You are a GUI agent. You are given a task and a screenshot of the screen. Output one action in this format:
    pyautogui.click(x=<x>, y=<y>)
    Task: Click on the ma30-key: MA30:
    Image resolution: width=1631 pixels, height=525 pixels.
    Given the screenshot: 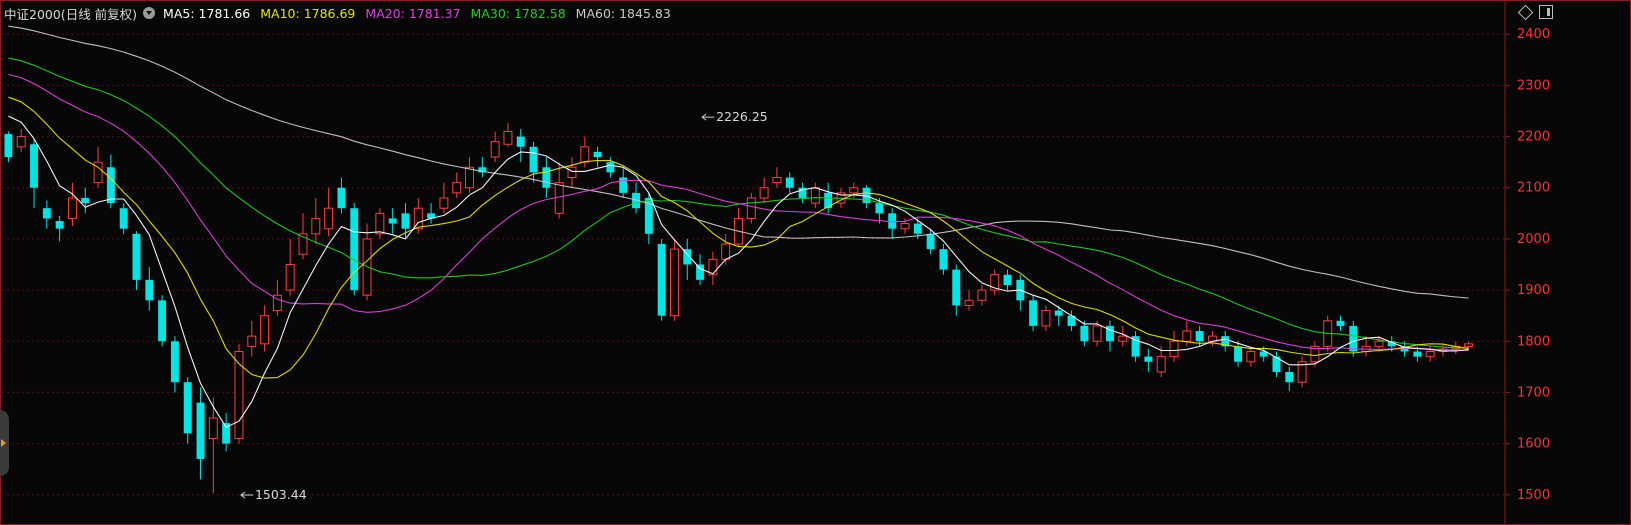 What is the action you would take?
    pyautogui.click(x=490, y=13)
    